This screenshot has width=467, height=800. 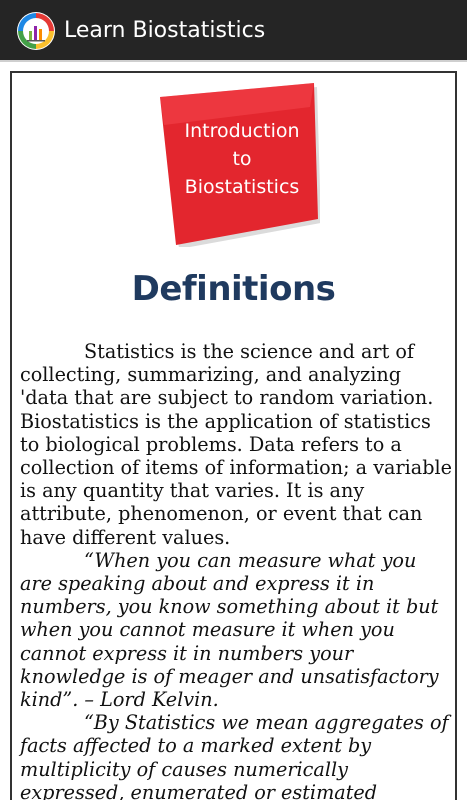 What do you see at coordinates (241, 131) in the screenshot?
I see `banner-line1: Introduction` at bounding box center [241, 131].